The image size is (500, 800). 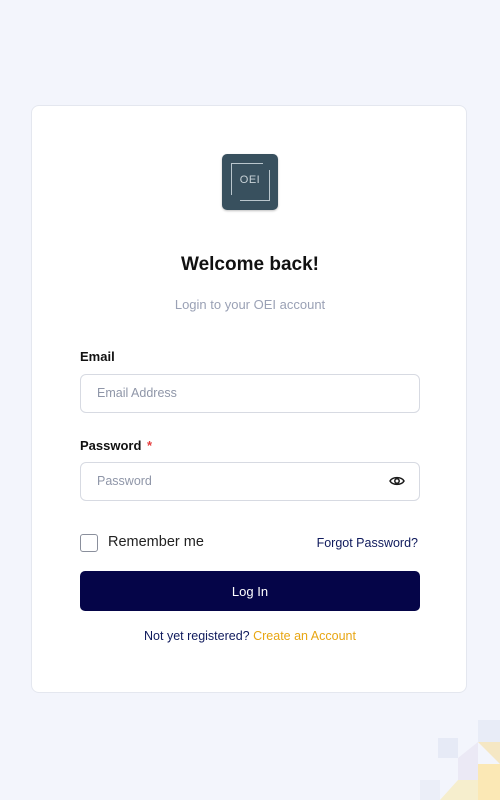 I want to click on remember-me-label: Remember me, so click(x=156, y=542).